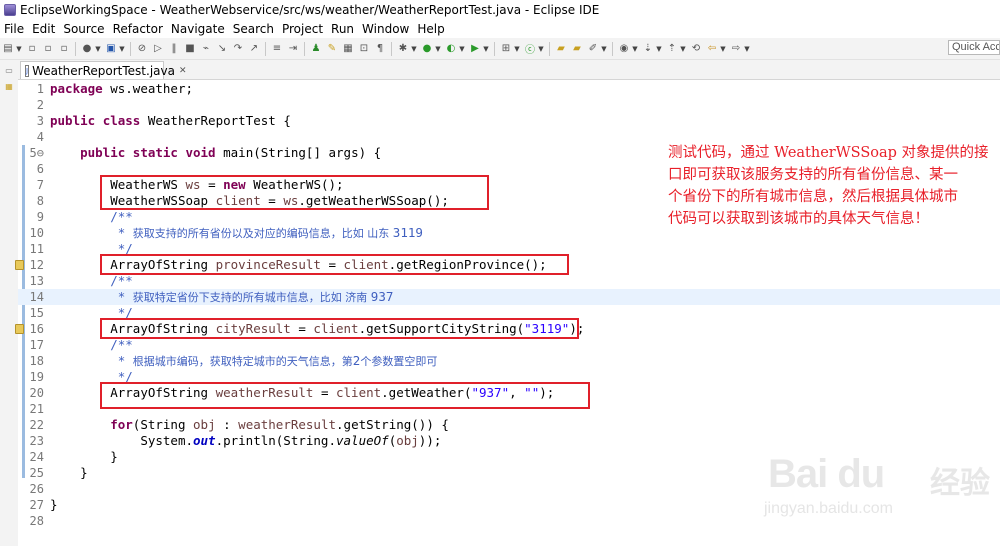 The height and width of the screenshot is (547, 1000). I want to click on suspend-icon: ‖, so click(174, 49).